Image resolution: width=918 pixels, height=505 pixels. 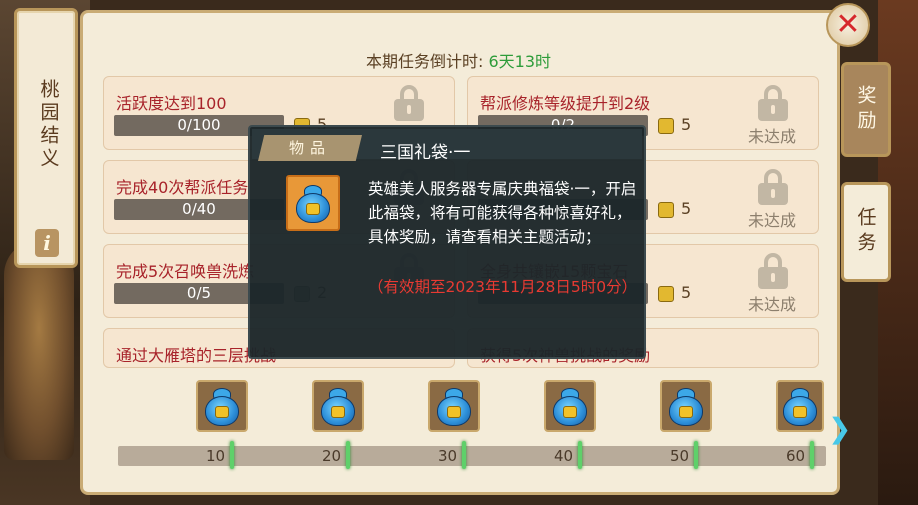 What do you see at coordinates (182, 187) in the screenshot?
I see `task-title: 完成40次帮派任务` at bounding box center [182, 187].